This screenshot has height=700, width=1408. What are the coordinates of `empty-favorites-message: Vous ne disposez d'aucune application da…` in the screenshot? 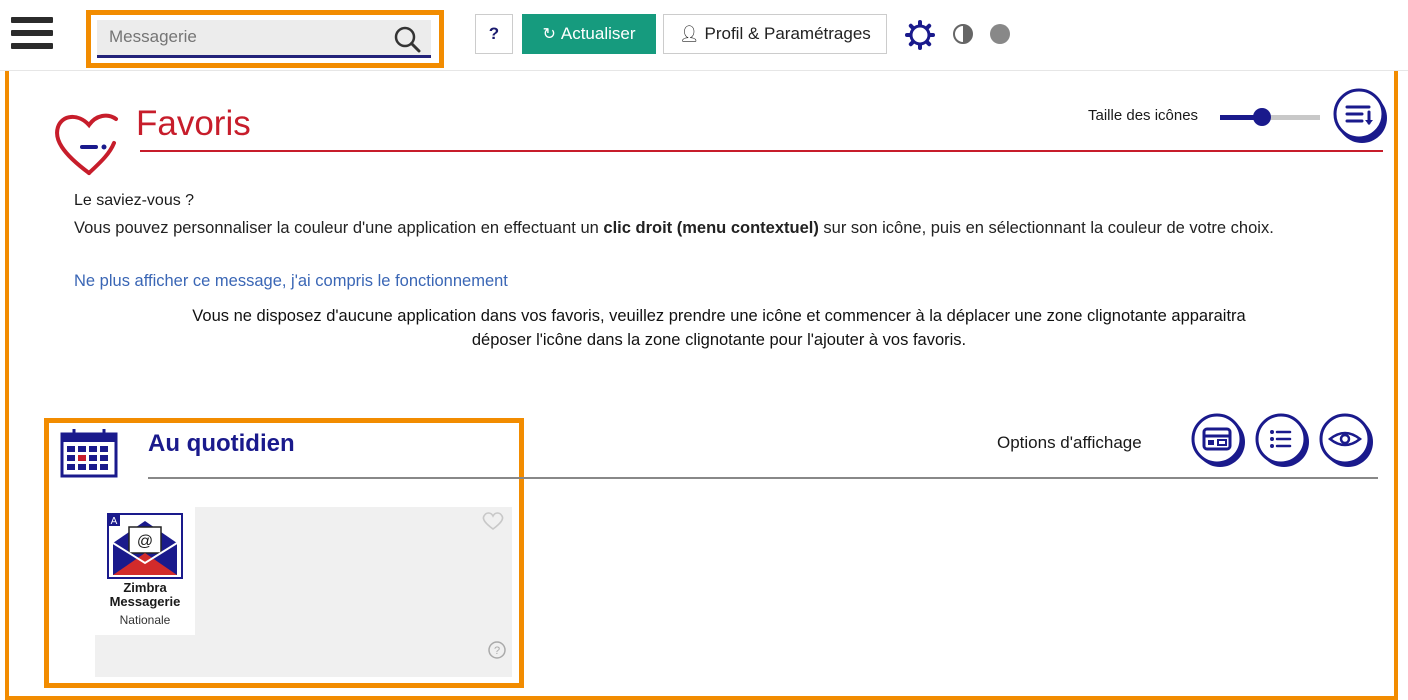 It's located at (719, 328).